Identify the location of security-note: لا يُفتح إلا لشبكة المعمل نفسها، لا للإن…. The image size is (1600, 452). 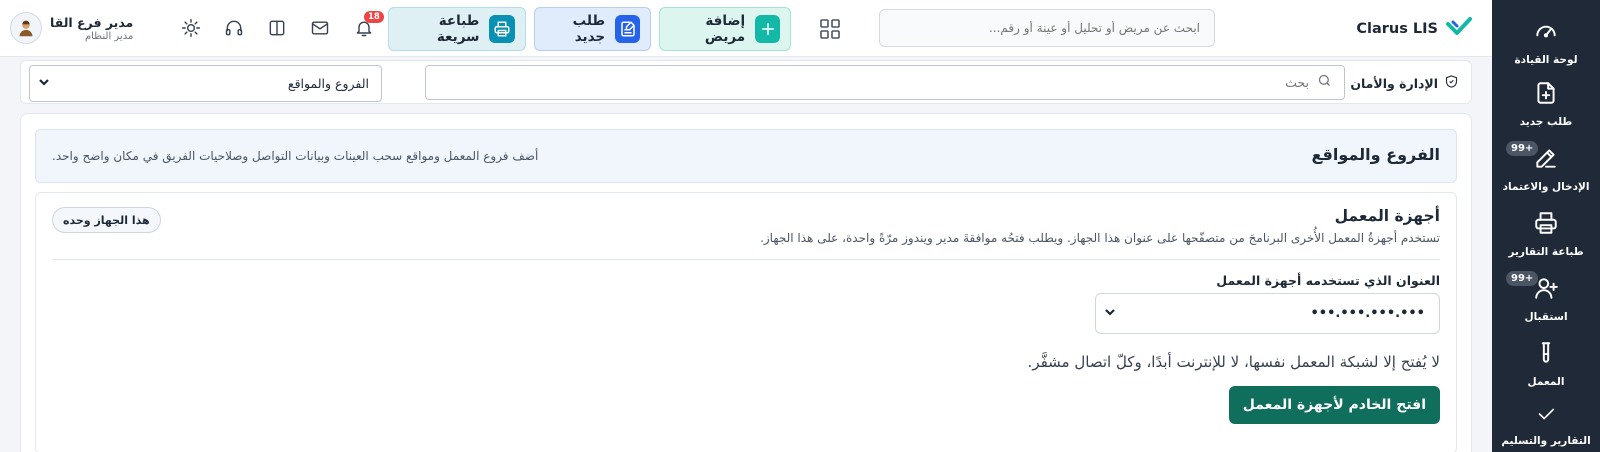
(1233, 362).